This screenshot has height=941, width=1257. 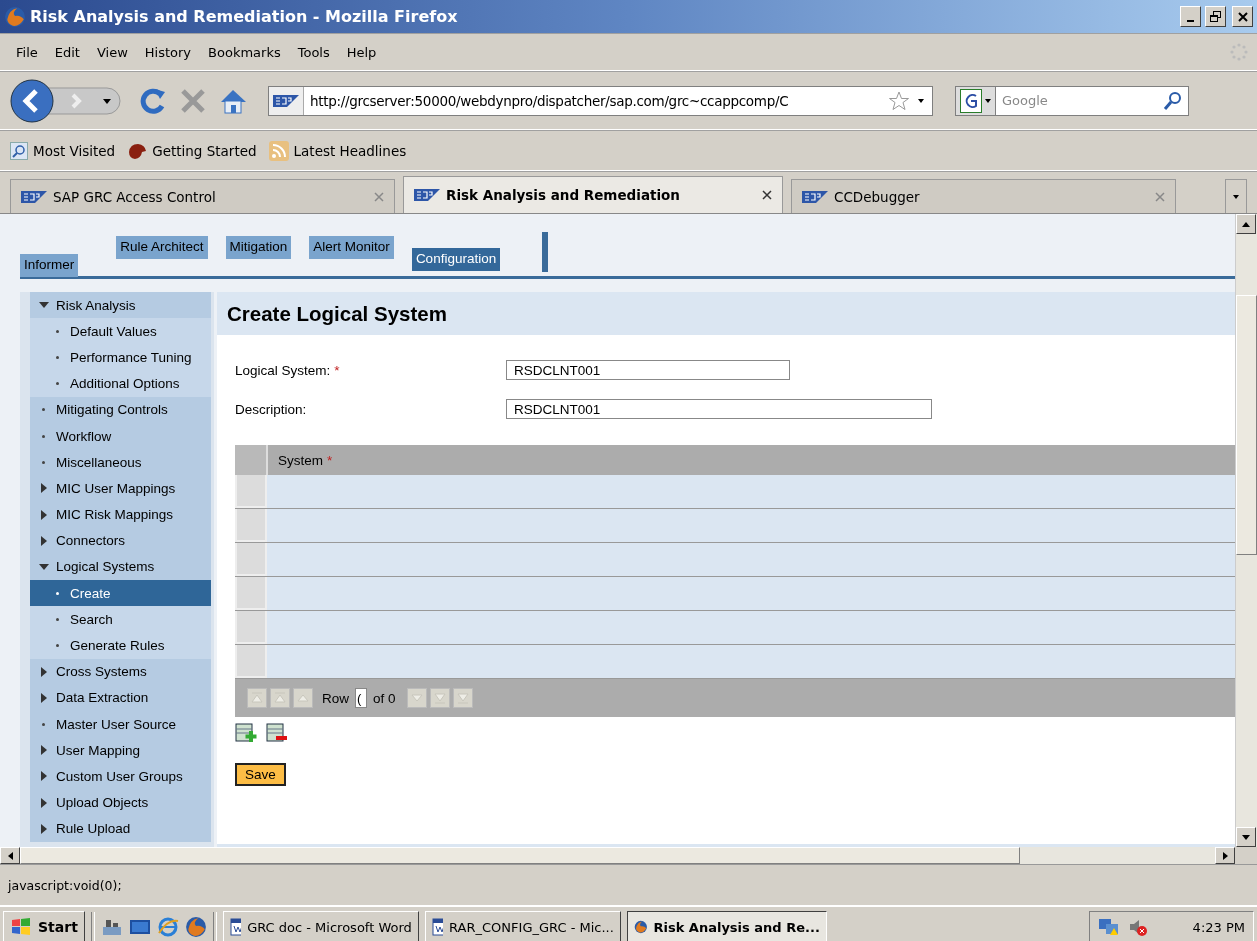 What do you see at coordinates (1190, 16) in the screenshot?
I see `minimize-button` at bounding box center [1190, 16].